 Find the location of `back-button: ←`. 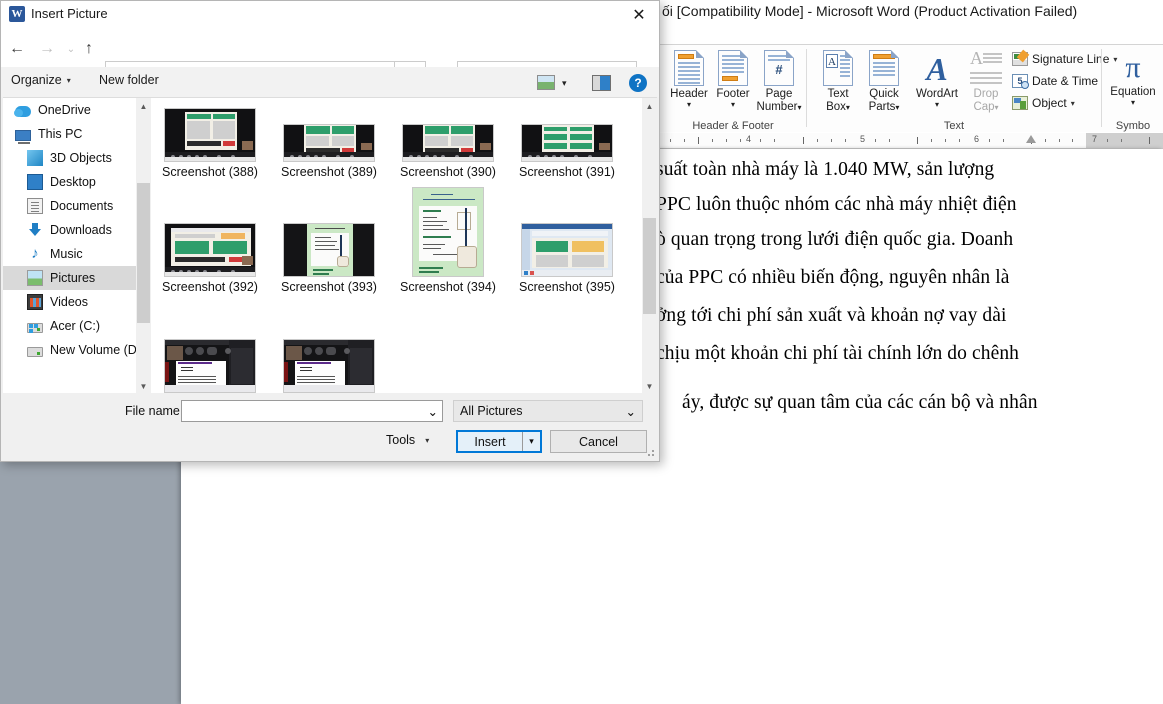

back-button: ← is located at coordinates (17, 49).